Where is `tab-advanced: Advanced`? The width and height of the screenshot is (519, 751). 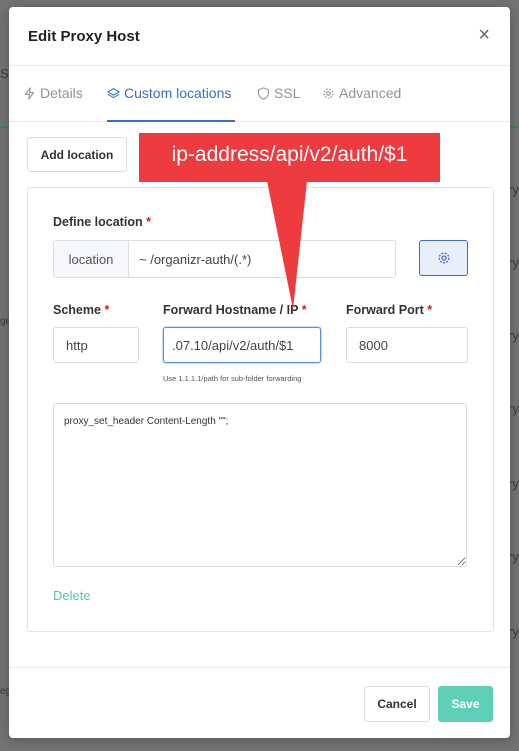
tab-advanced: Advanced is located at coordinates (361, 93).